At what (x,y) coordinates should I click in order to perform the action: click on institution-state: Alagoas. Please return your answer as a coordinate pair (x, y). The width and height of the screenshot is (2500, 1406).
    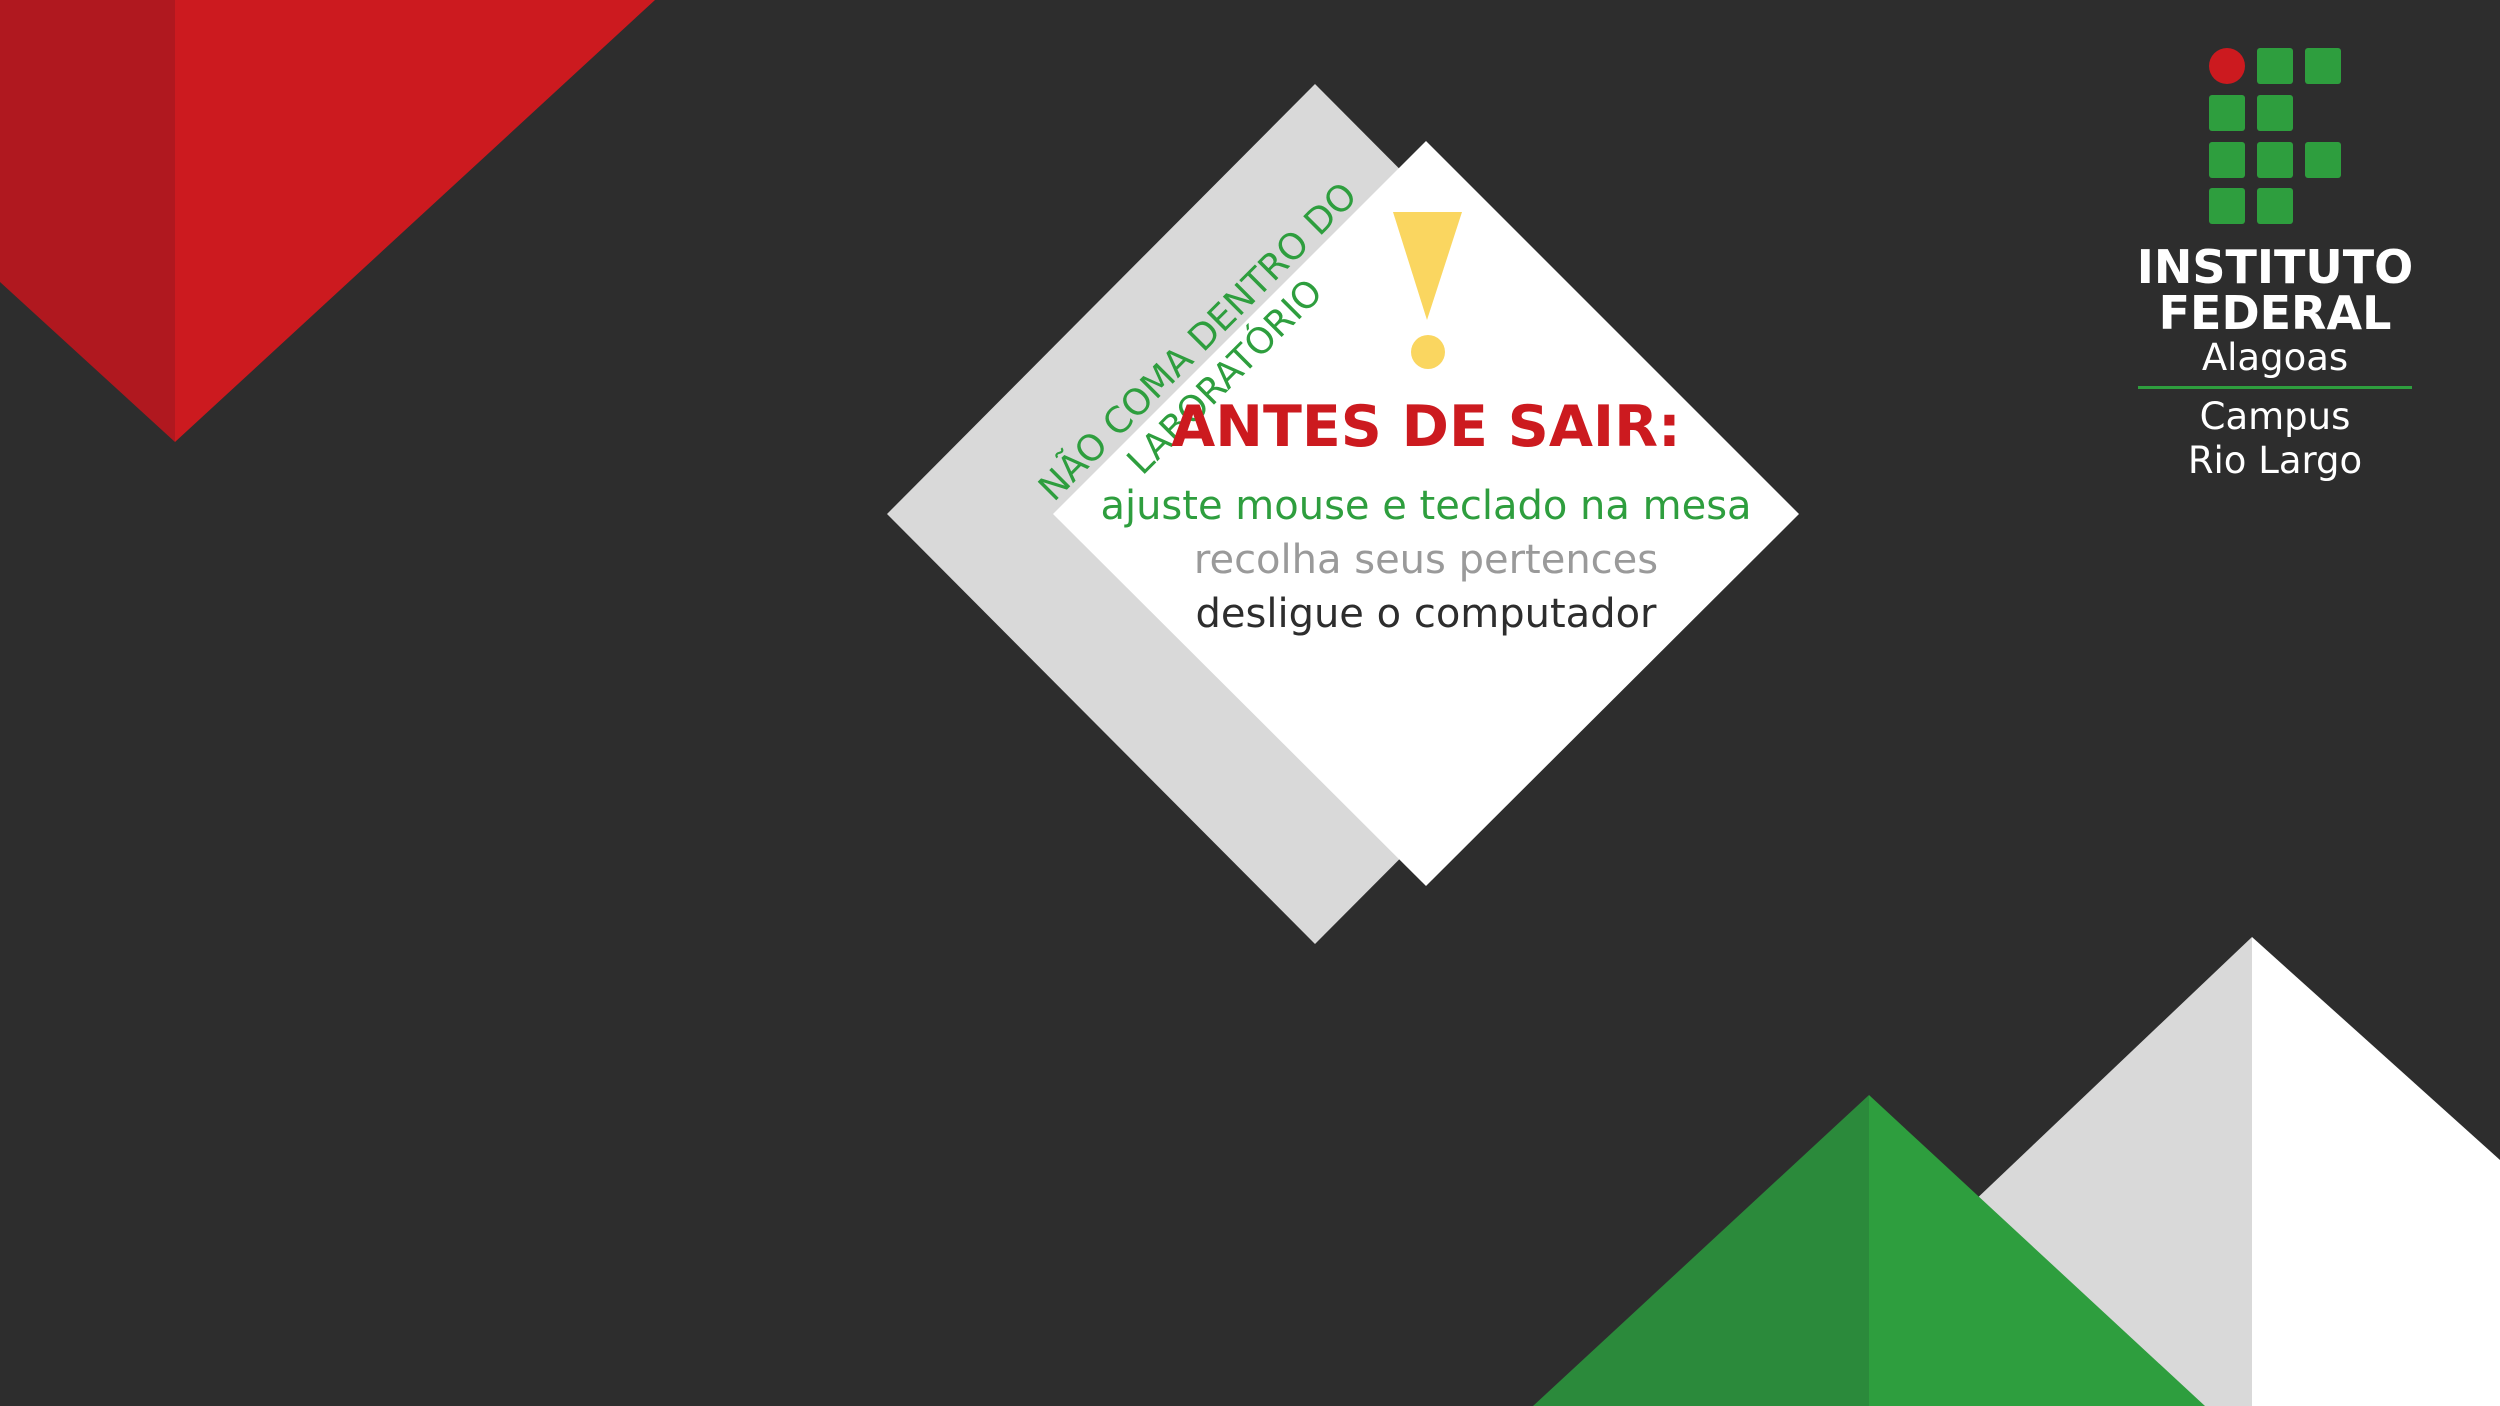
    Looking at the image, I should click on (2275, 362).